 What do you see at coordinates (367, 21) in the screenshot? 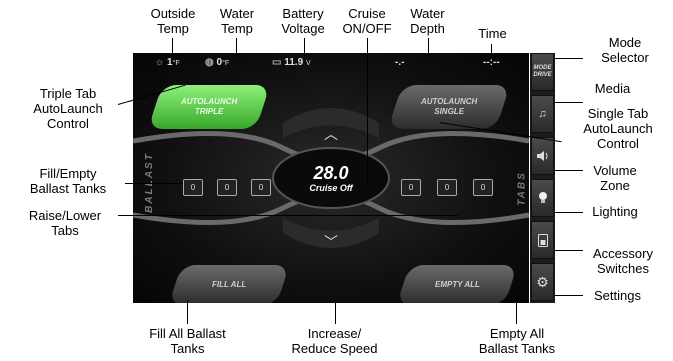
I see `callout-cruise-onoff: Cruise ON/OFF` at bounding box center [367, 21].